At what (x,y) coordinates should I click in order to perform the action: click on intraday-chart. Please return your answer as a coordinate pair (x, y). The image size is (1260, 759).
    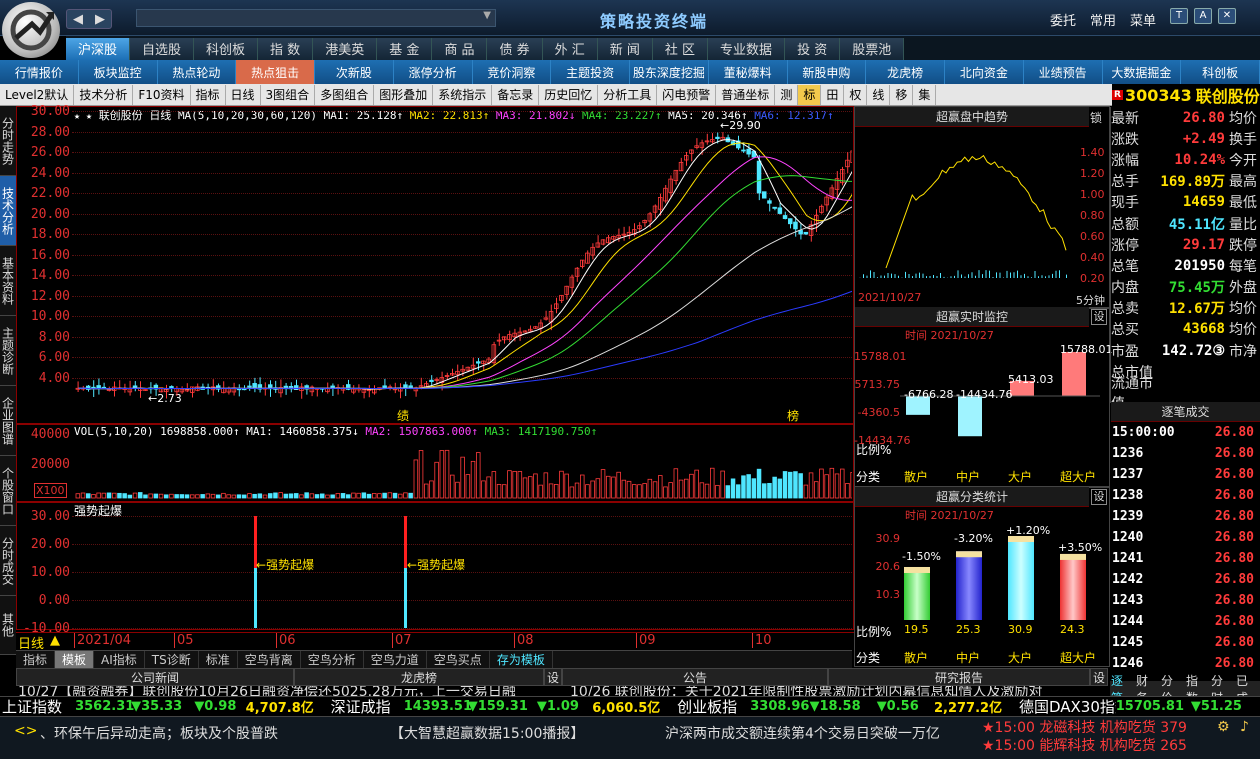
    Looking at the image, I should click on (966, 210).